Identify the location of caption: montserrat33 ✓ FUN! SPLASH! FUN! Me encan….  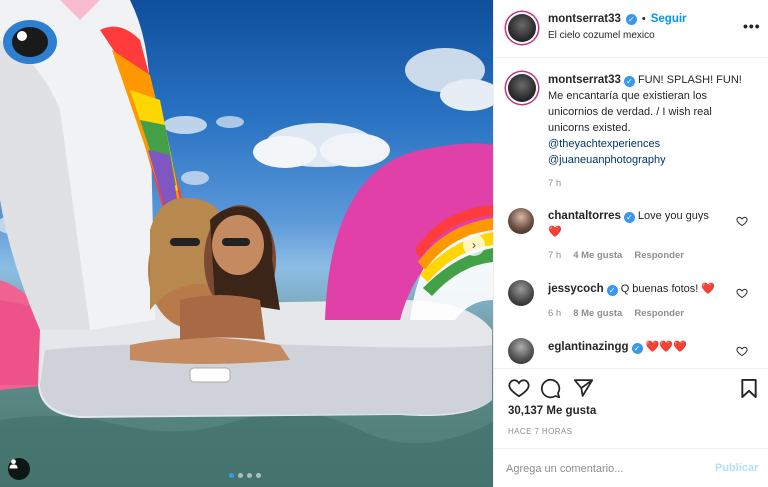
(653, 120).